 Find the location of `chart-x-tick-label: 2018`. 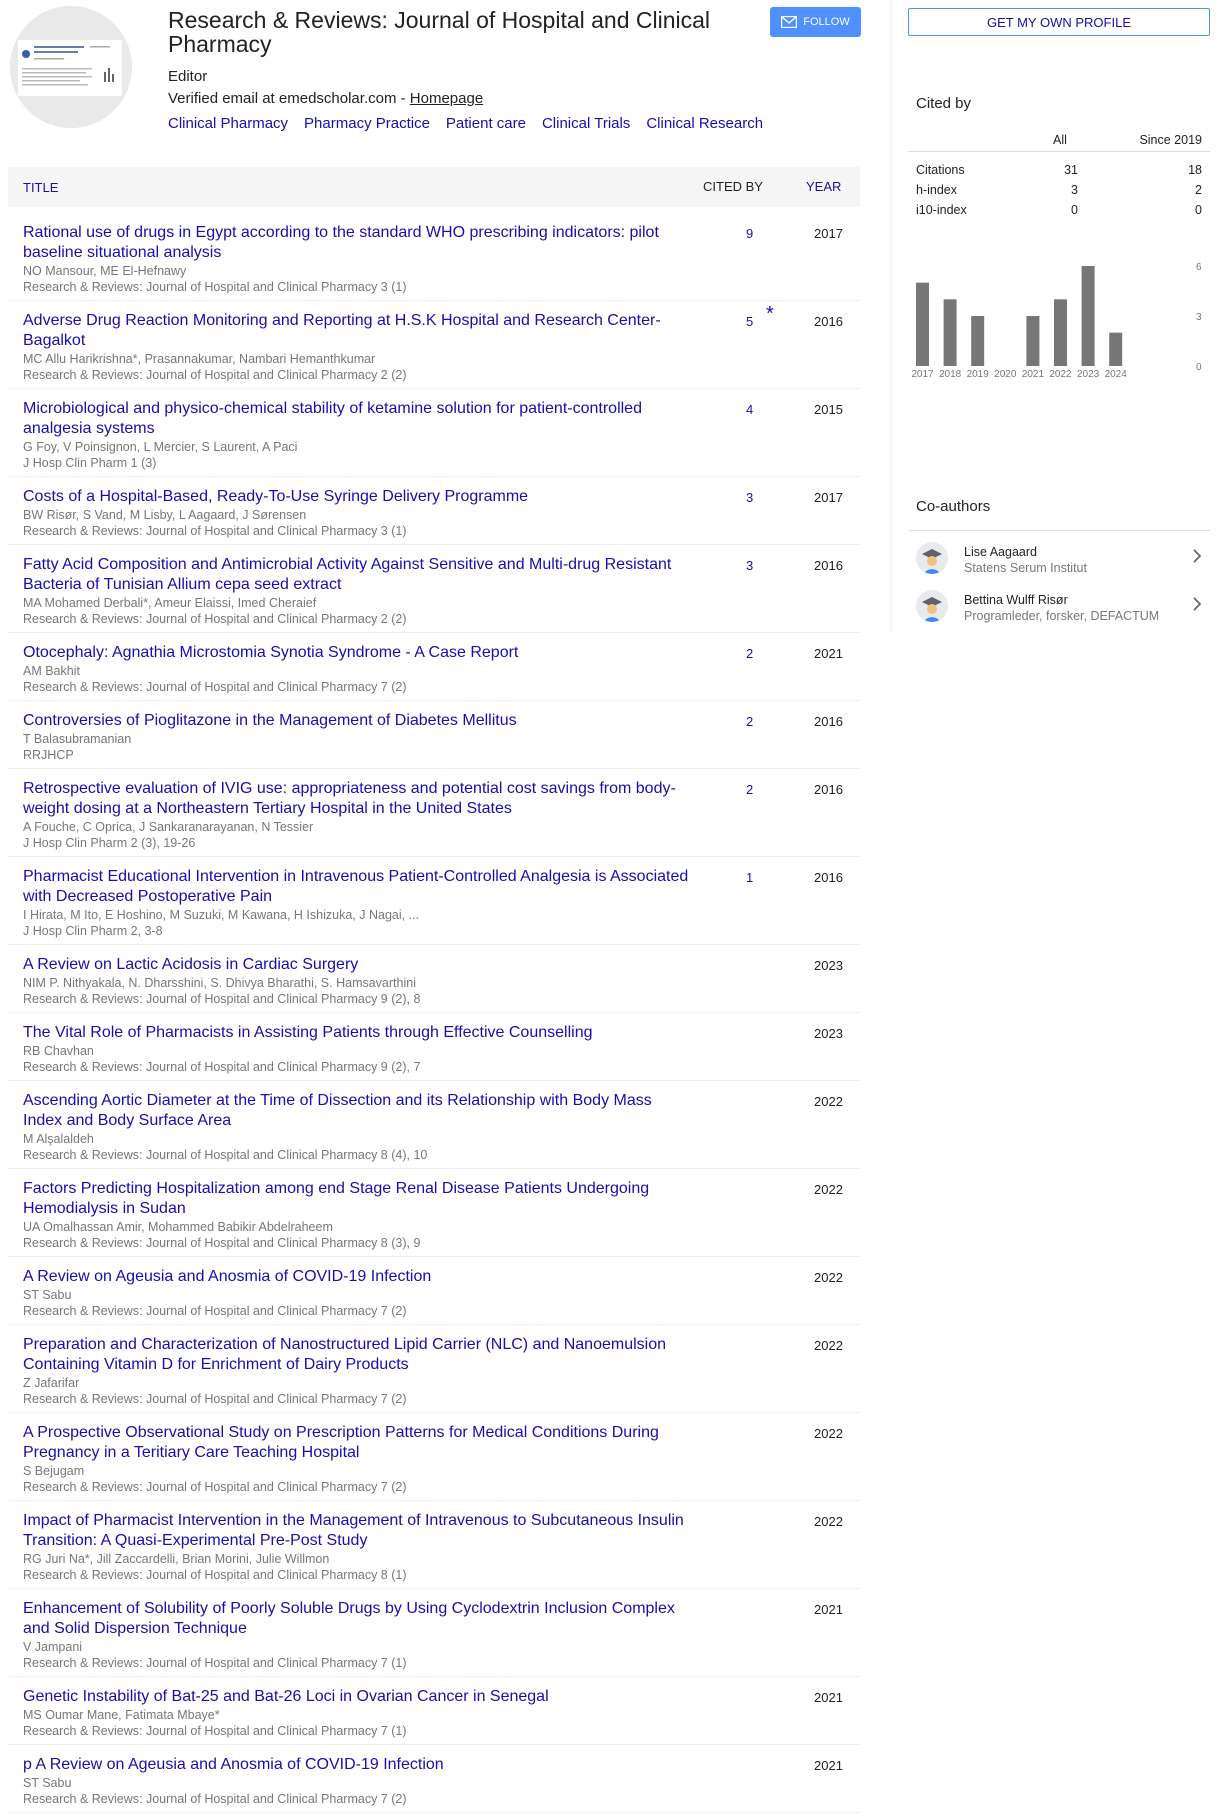

chart-x-tick-label: 2018 is located at coordinates (950, 374).